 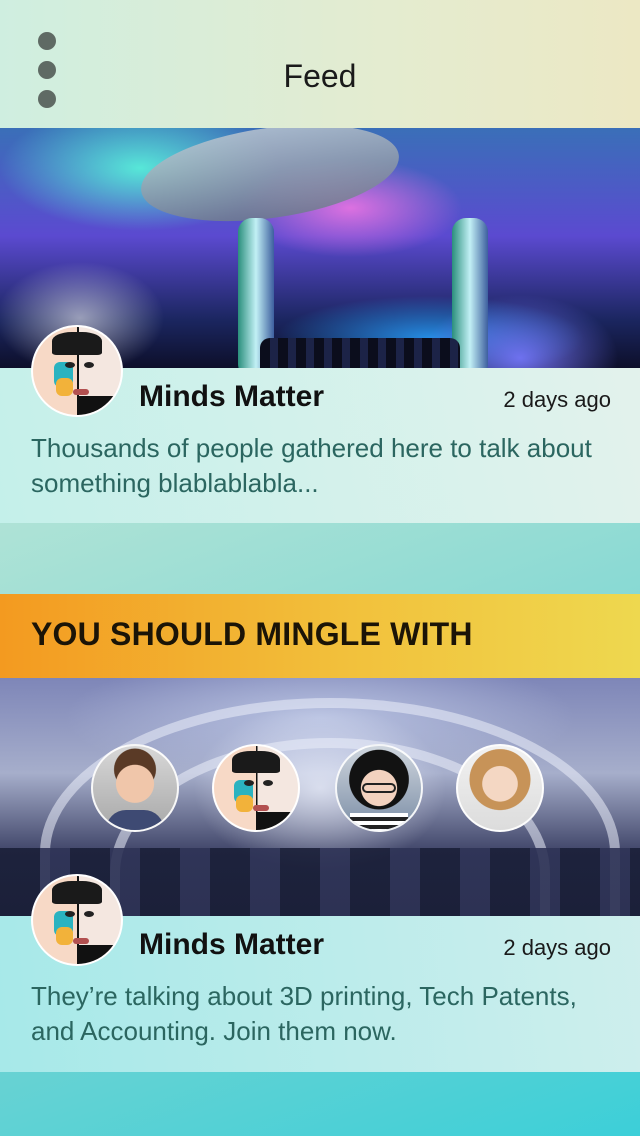 I want to click on decor-crowd, so click(x=360, y=353).